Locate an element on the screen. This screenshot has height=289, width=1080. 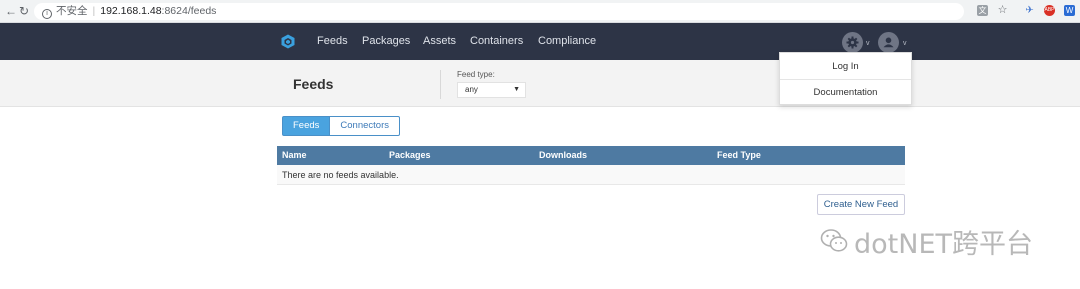
insecure-label: 不安全 is located at coordinates (72, 11).